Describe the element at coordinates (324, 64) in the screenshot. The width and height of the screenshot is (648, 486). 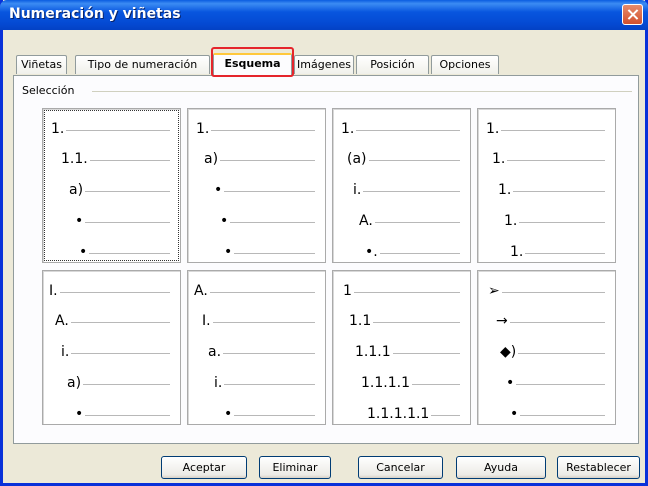
I see `tab-imagenes: Imágenes` at that location.